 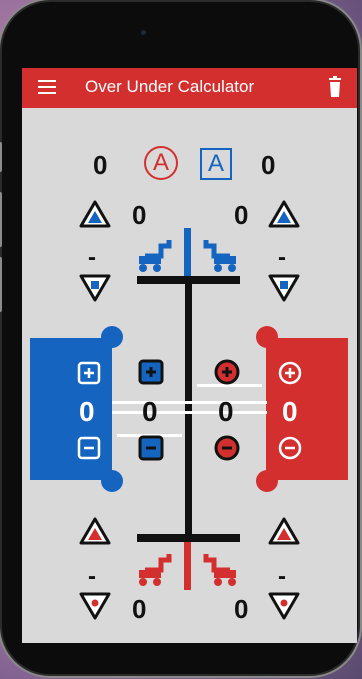 What do you see at coordinates (139, 215) in the screenshot?
I see `blue-top-left-count: 0` at bounding box center [139, 215].